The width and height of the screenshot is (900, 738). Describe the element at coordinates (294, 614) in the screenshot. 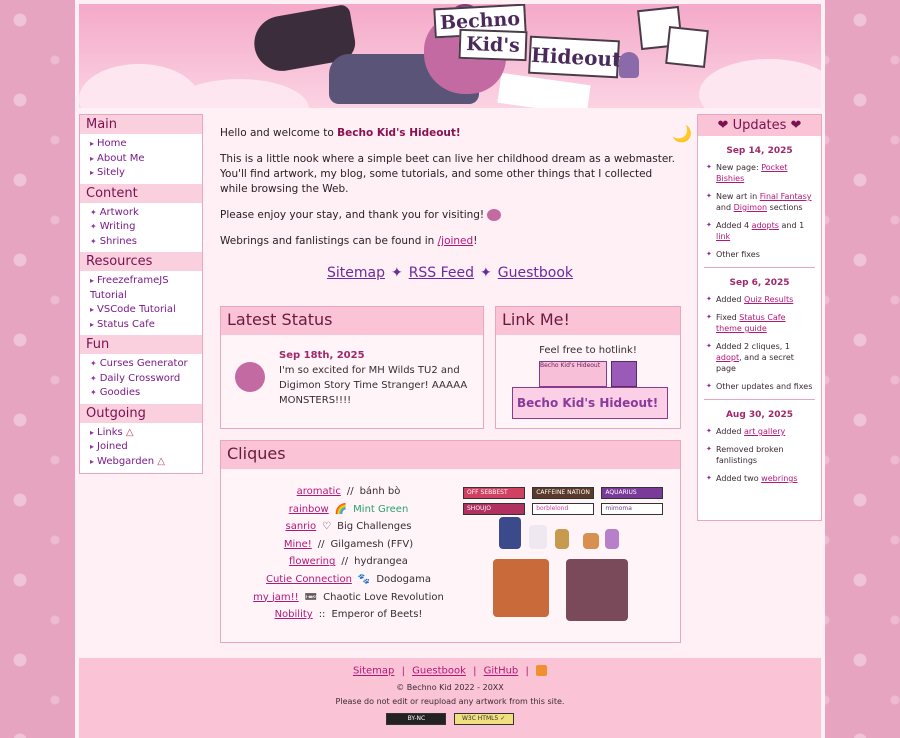

I see `clique-link: Nobility` at that location.